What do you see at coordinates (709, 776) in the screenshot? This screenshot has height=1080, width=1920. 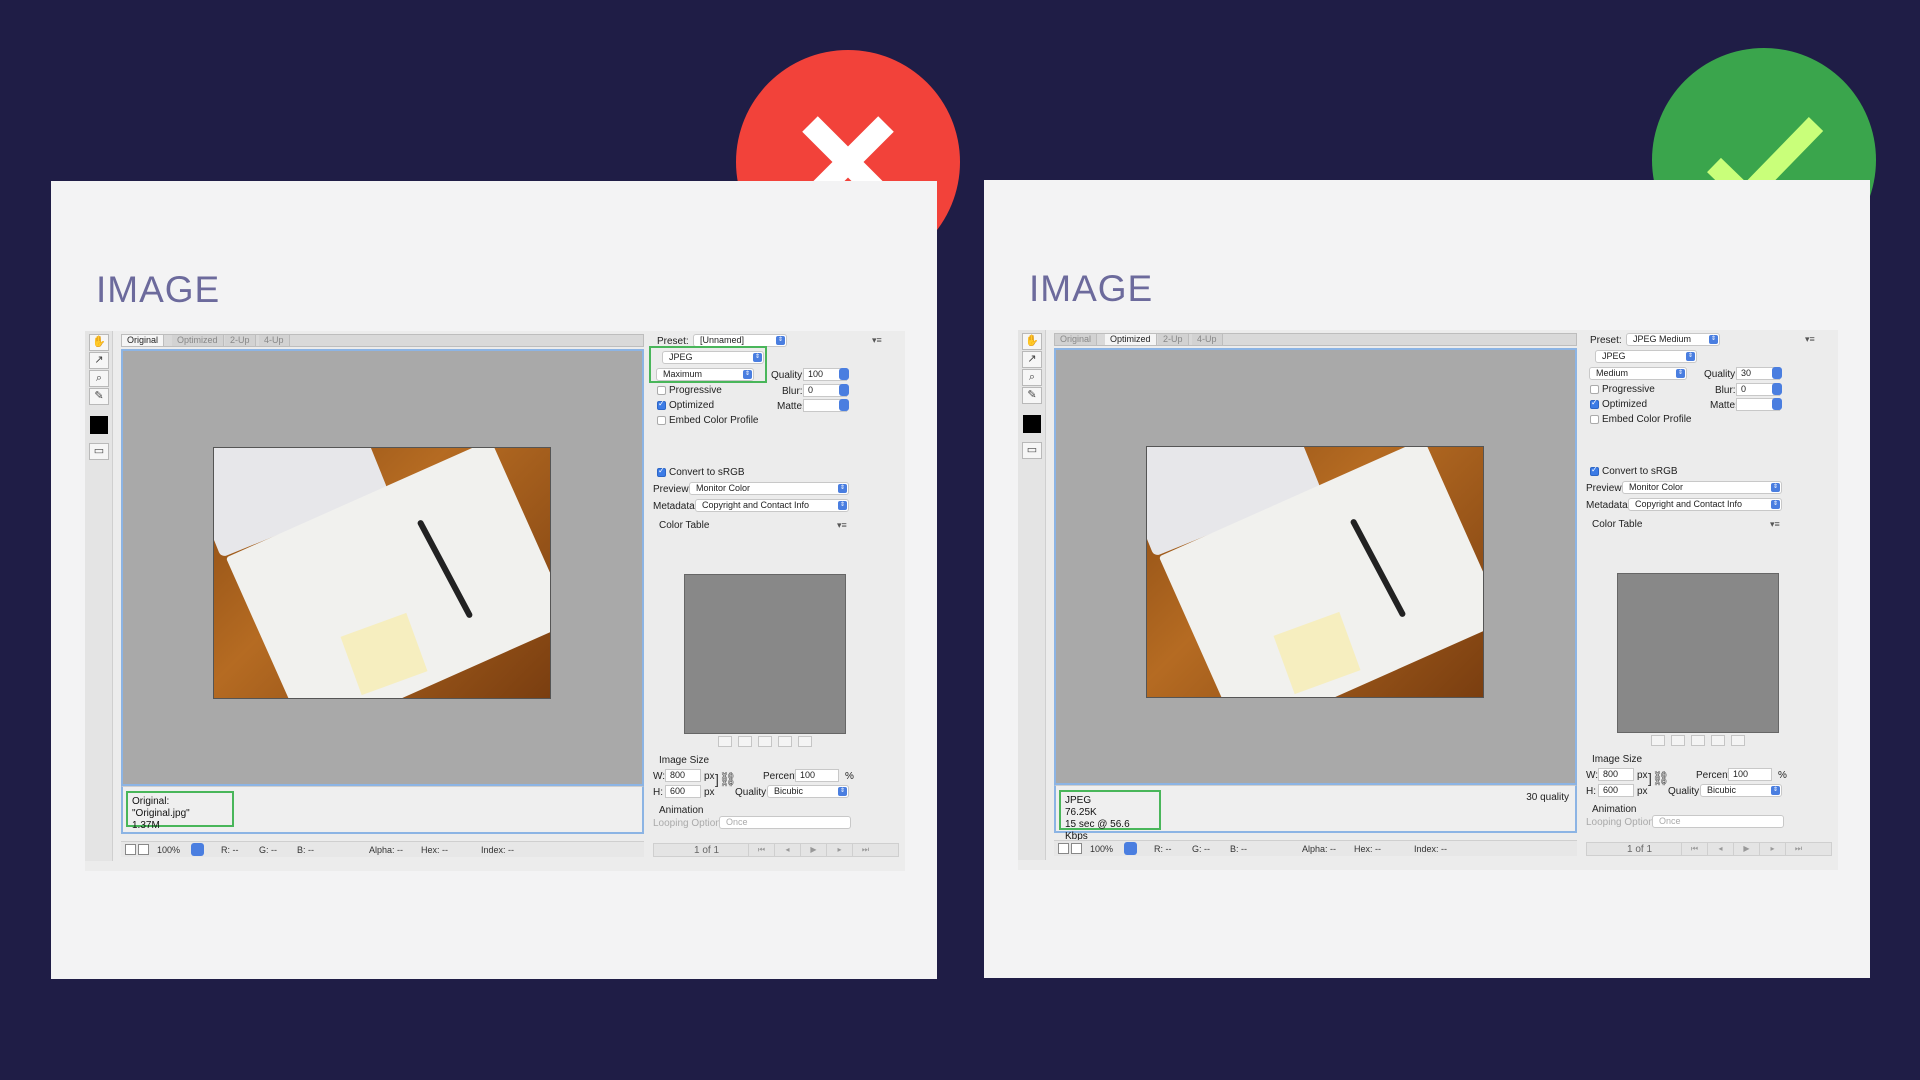 I see `width-unit: px` at bounding box center [709, 776].